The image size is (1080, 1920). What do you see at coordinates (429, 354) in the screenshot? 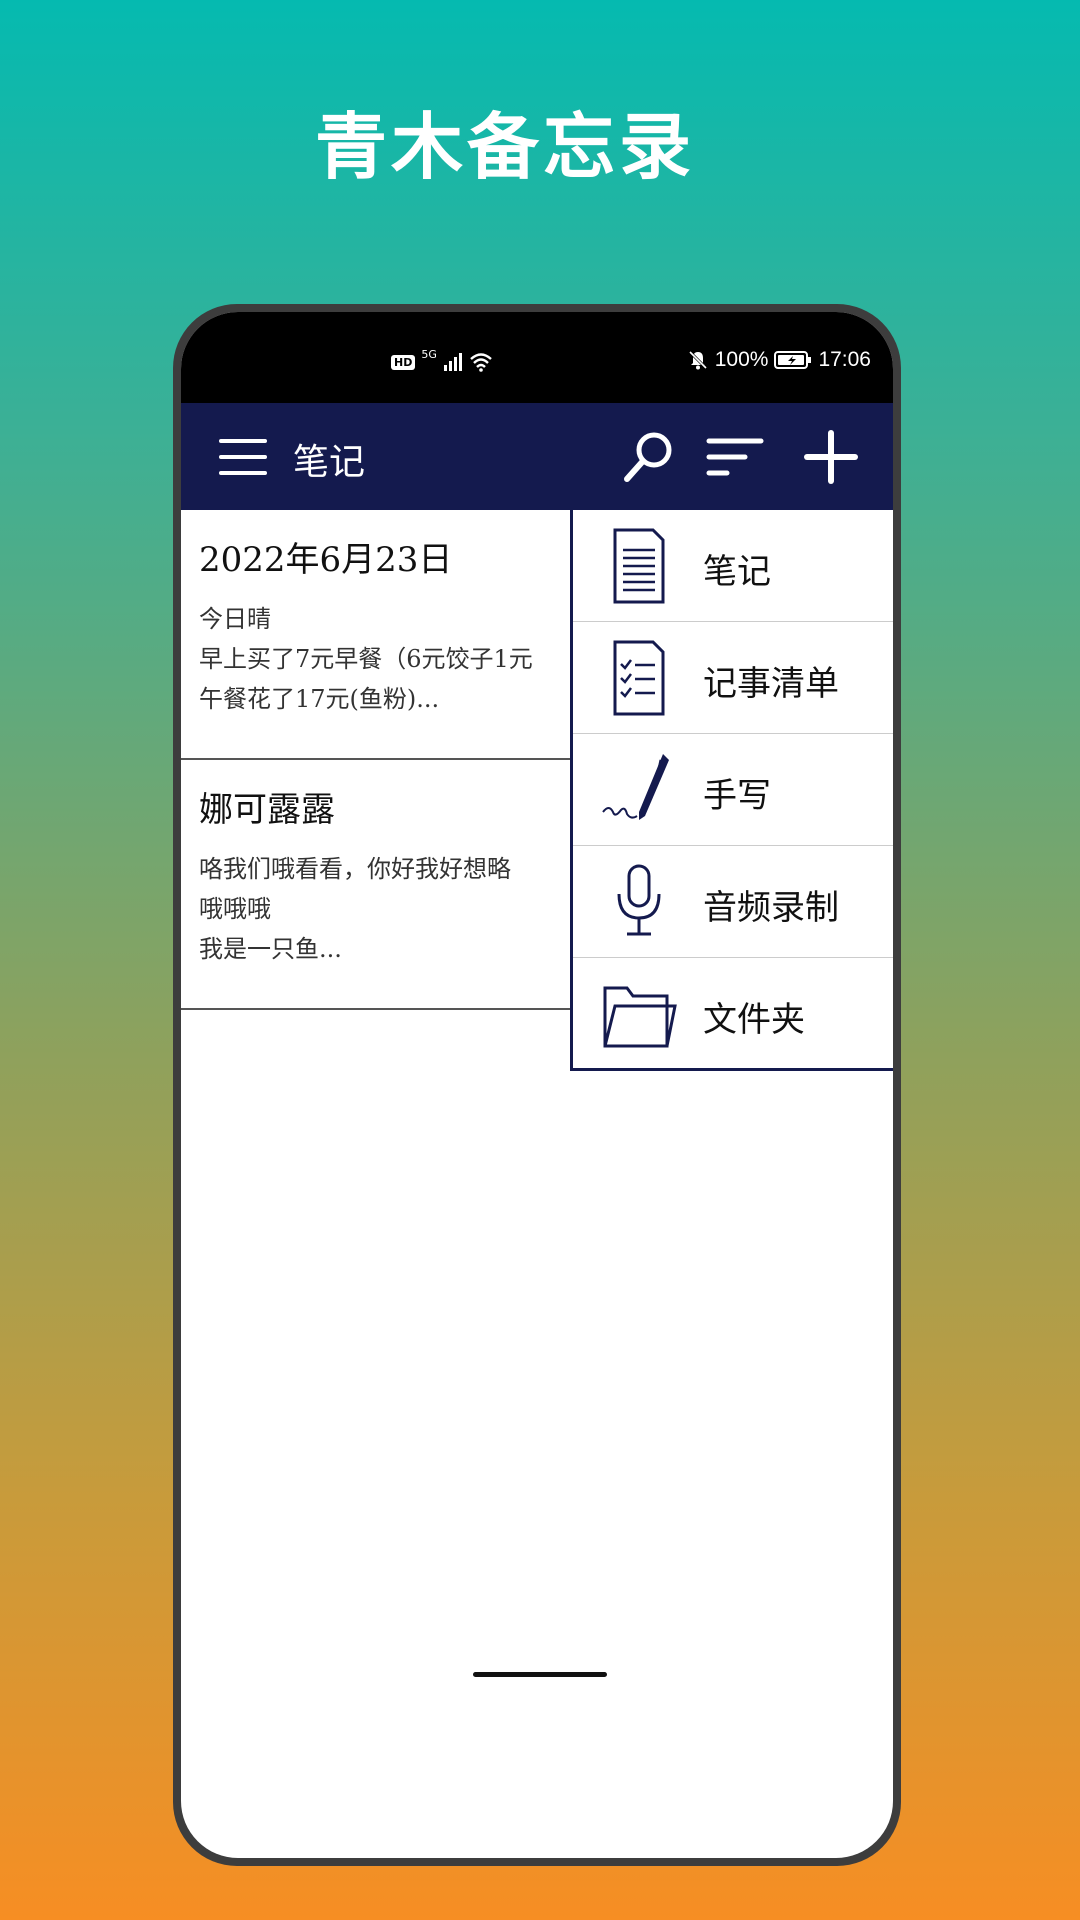
I see `network-label: 5G` at bounding box center [429, 354].